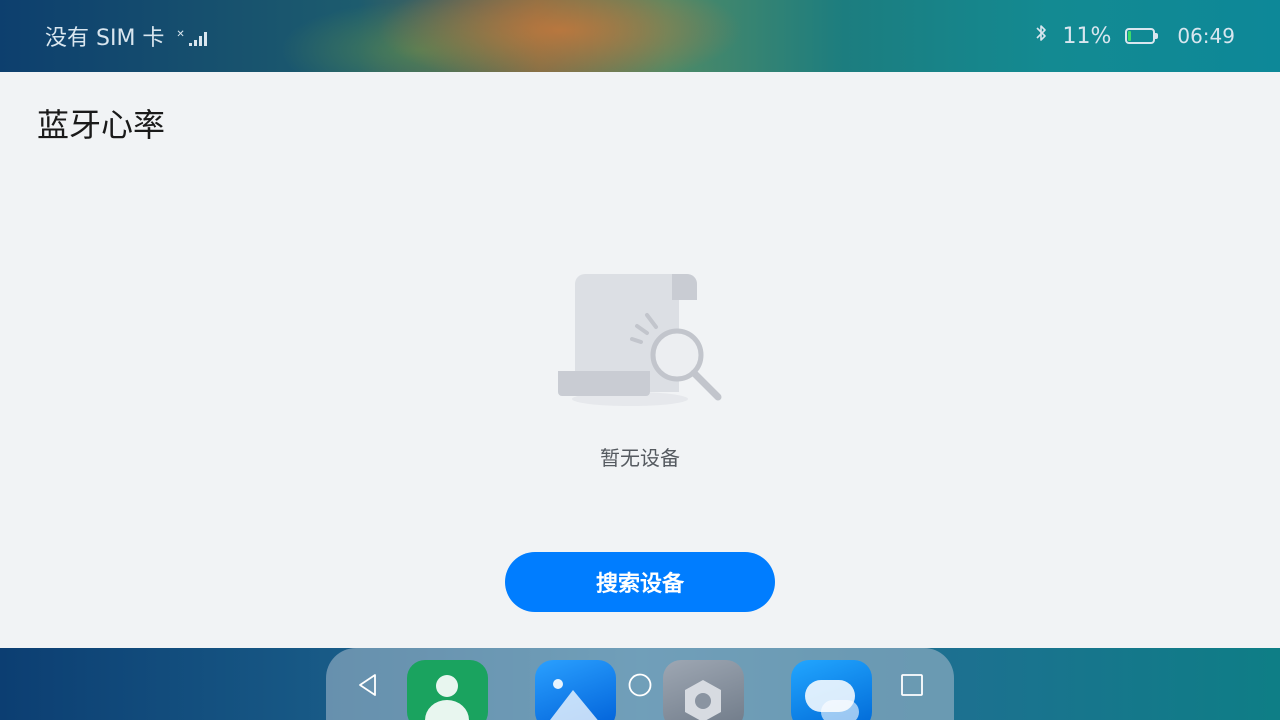 Image resolution: width=1280 pixels, height=720 pixels. Describe the element at coordinates (1142, 36) in the screenshot. I see `battery-icon` at that location.